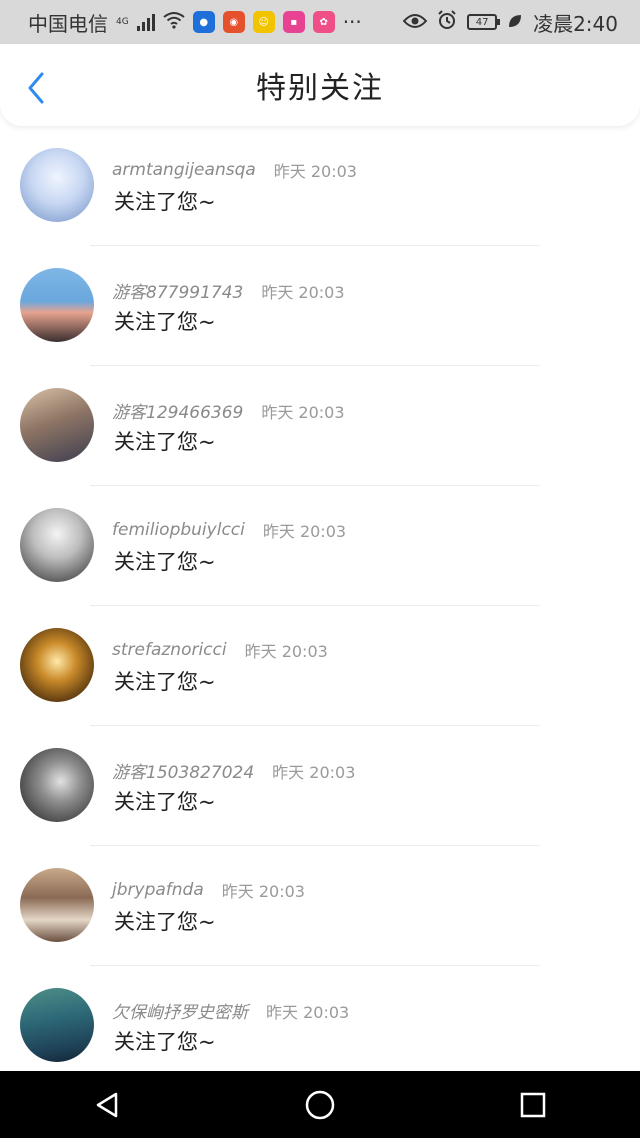 This screenshot has height=1138, width=640. I want to click on more-notifications-icon: ···, so click(352, 22).